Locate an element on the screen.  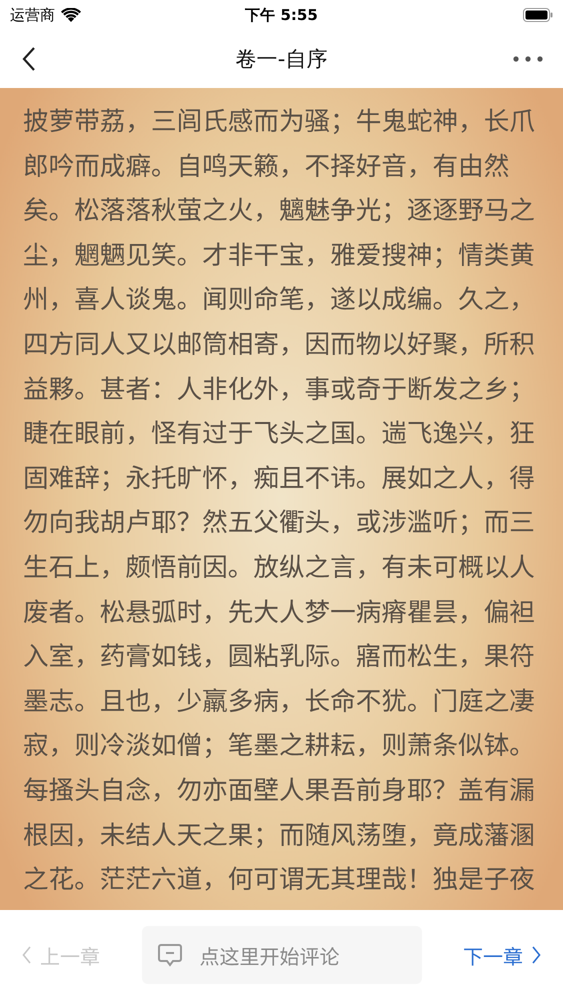
chevron-left-icon is located at coordinates (27, 955).